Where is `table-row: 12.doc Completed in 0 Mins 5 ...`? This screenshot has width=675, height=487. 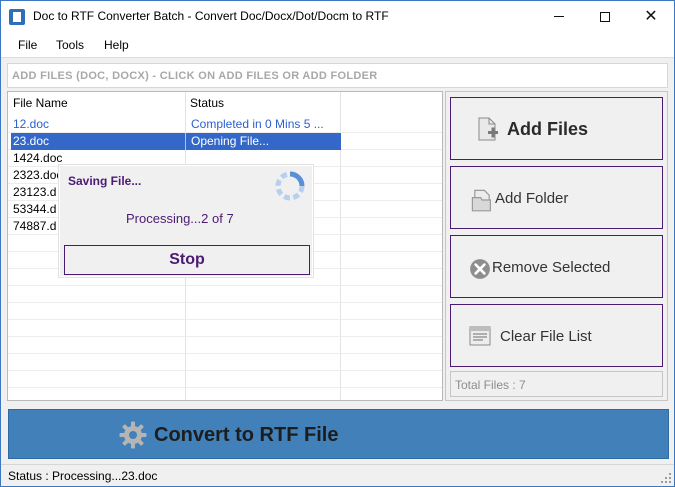
table-row: 12.doc Completed in 0 Mins 5 ... is located at coordinates (225, 124).